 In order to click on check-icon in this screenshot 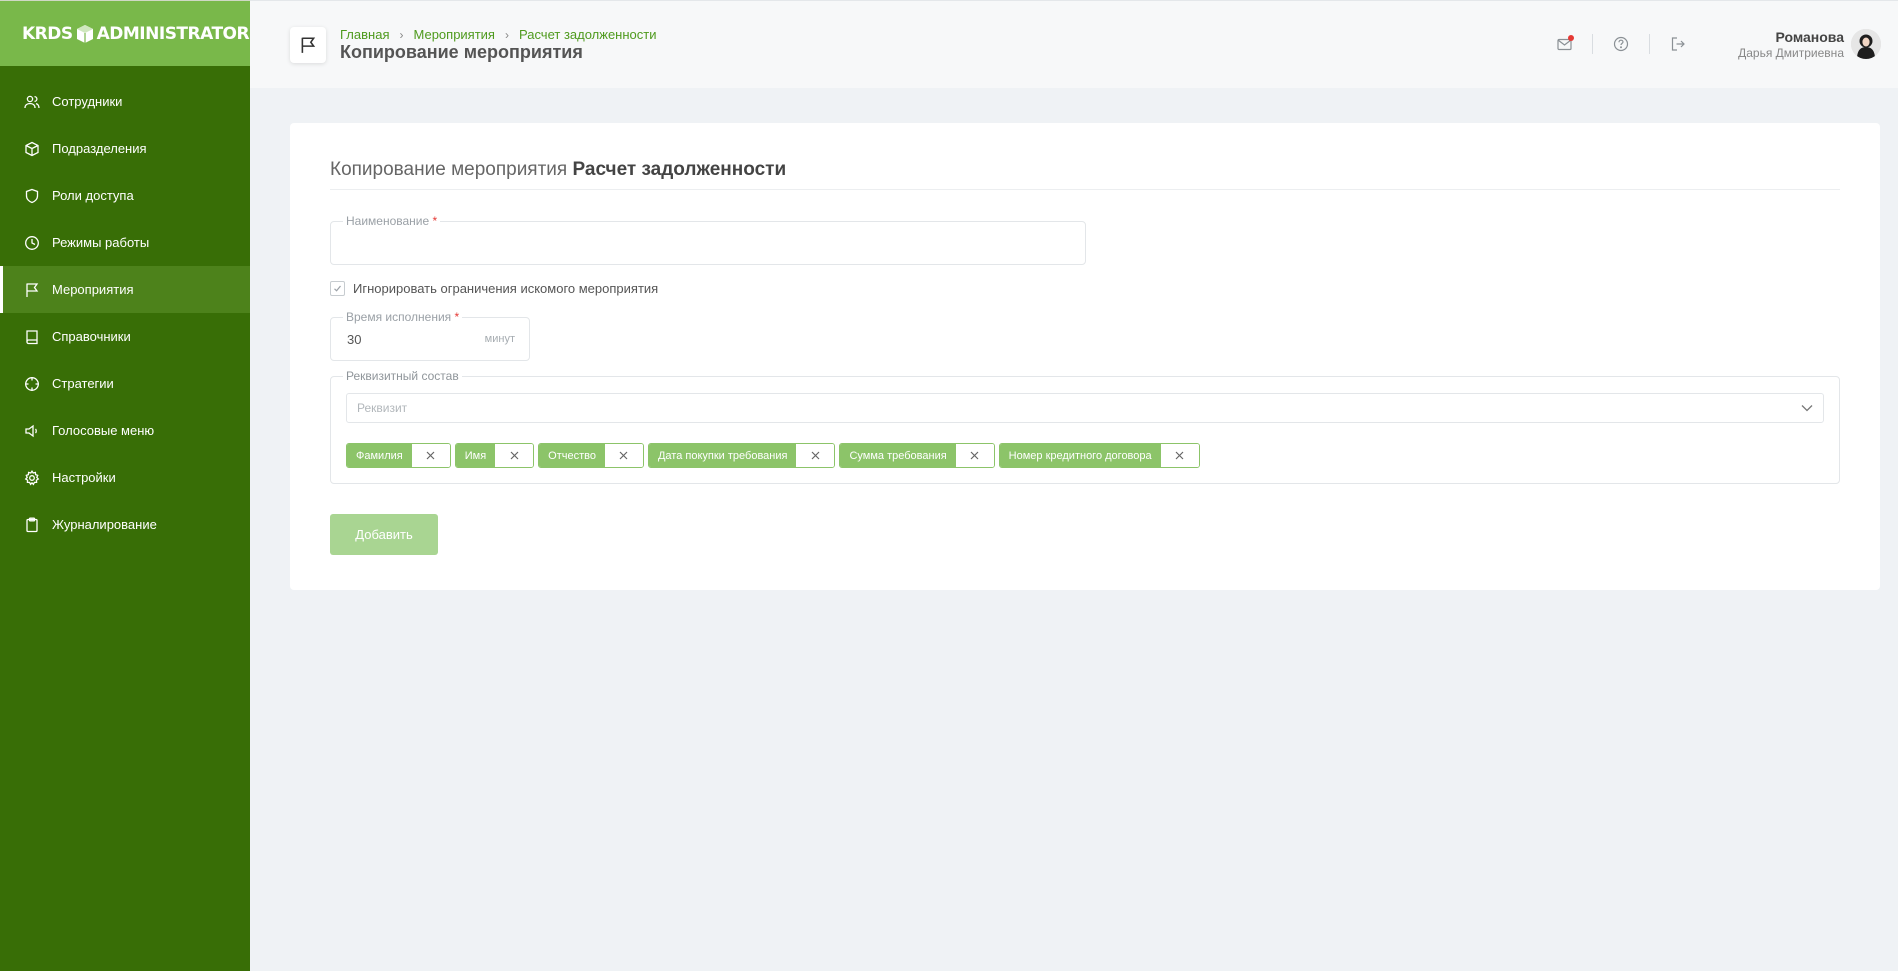, I will do `click(337, 288)`.